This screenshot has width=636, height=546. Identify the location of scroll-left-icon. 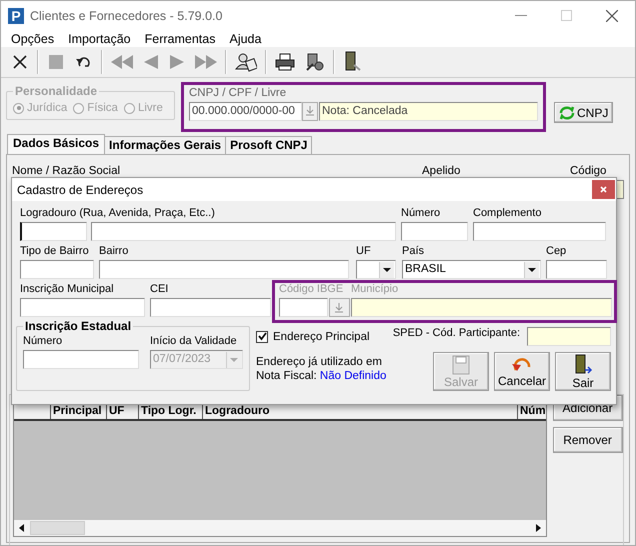
(22, 528).